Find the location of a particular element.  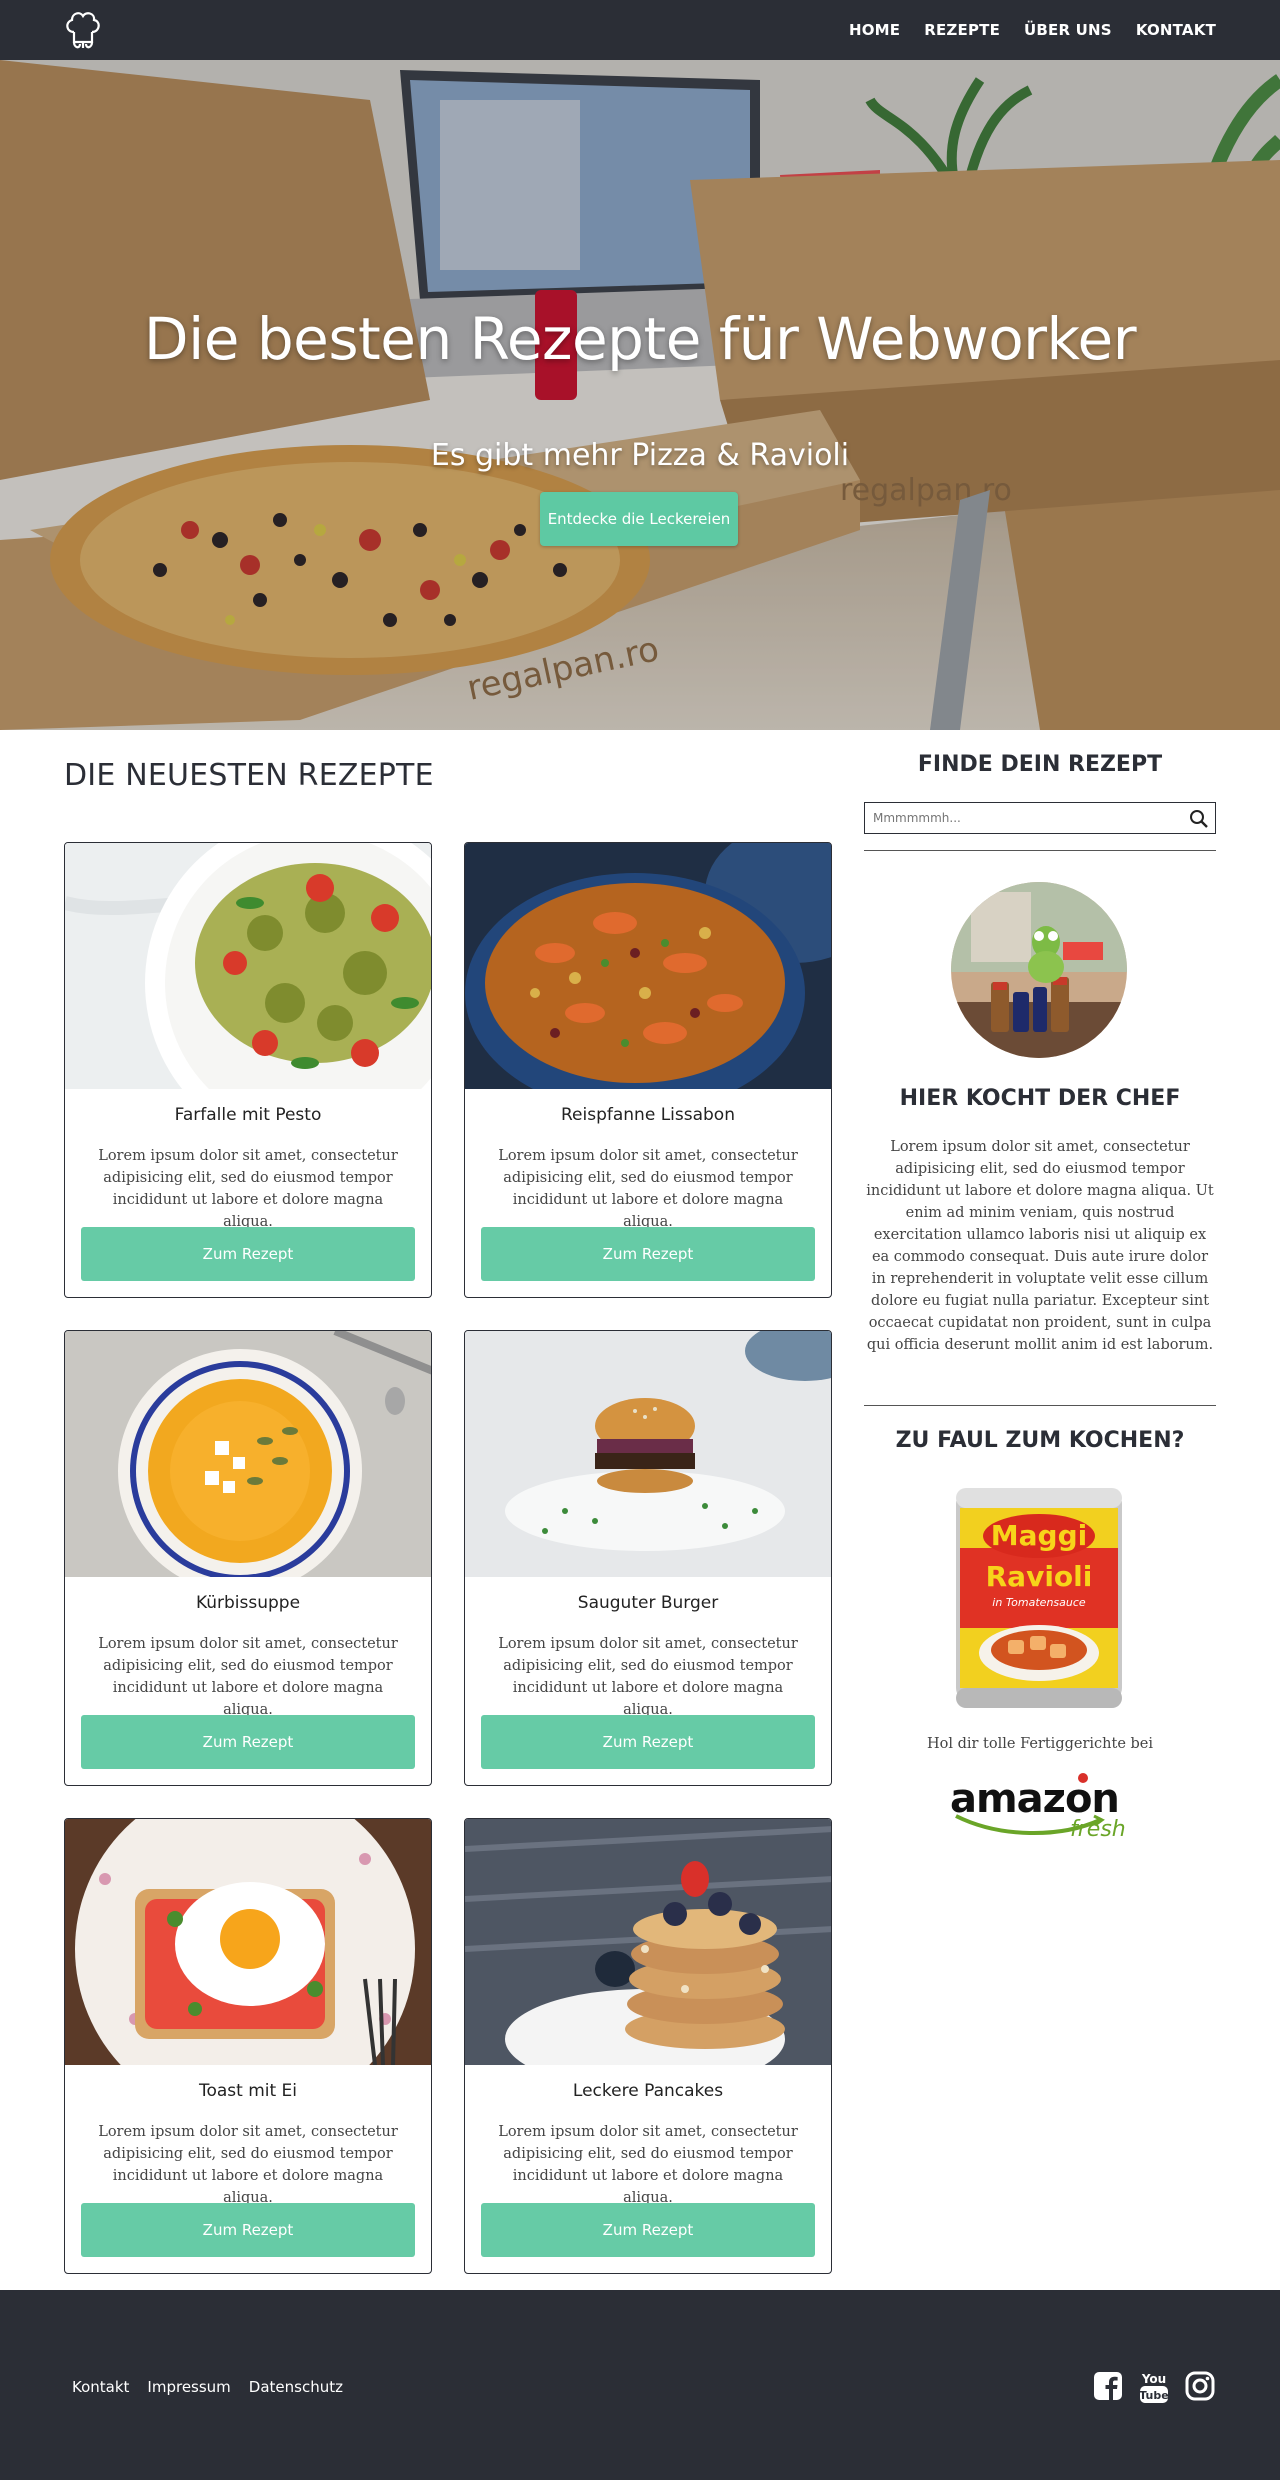

footer-kontakt-link: Kontakt is located at coordinates (100, 2387).